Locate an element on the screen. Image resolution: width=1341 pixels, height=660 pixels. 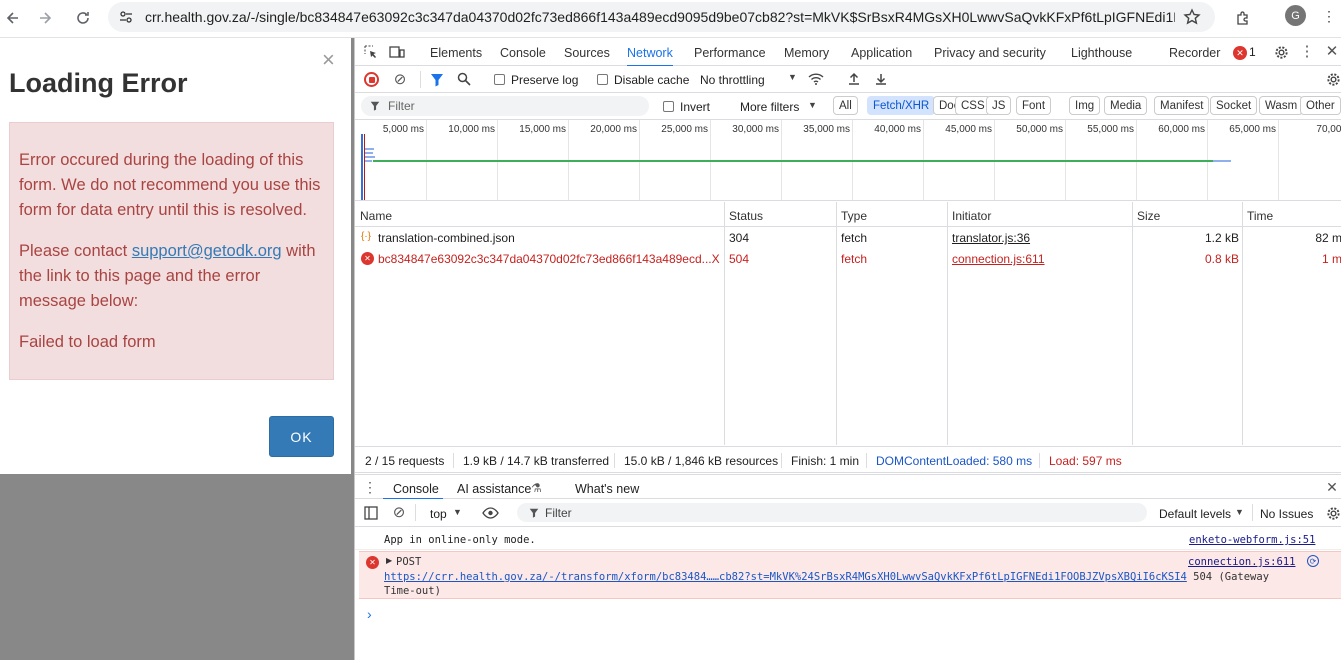
preserve-log-label: Preserve log is located at coordinates (545, 80).